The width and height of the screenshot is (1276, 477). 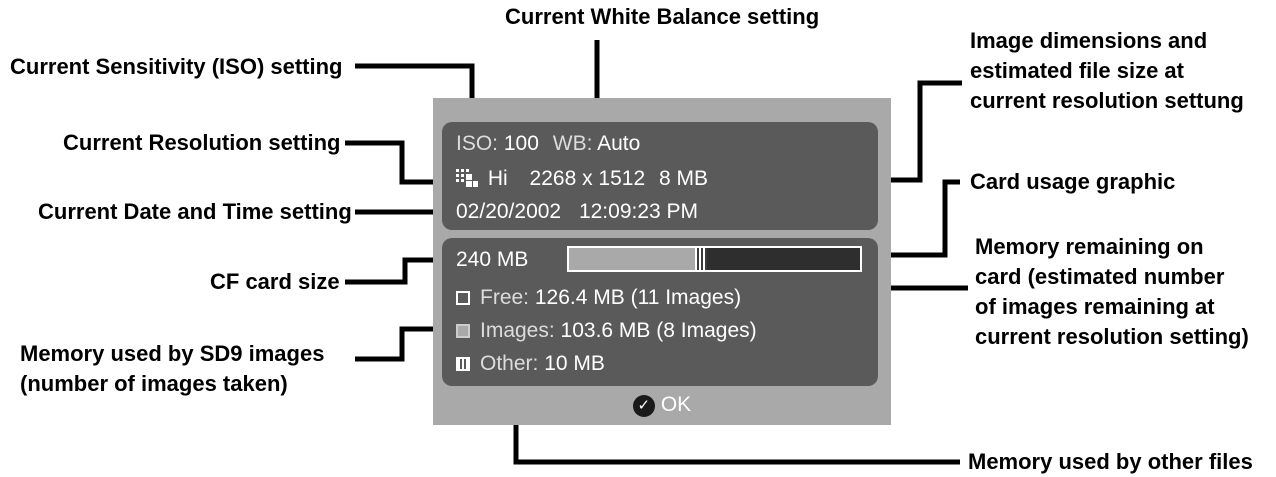 What do you see at coordinates (154, 383) in the screenshot?
I see `callout-memory-sd9-line-2: (number of images taken)` at bounding box center [154, 383].